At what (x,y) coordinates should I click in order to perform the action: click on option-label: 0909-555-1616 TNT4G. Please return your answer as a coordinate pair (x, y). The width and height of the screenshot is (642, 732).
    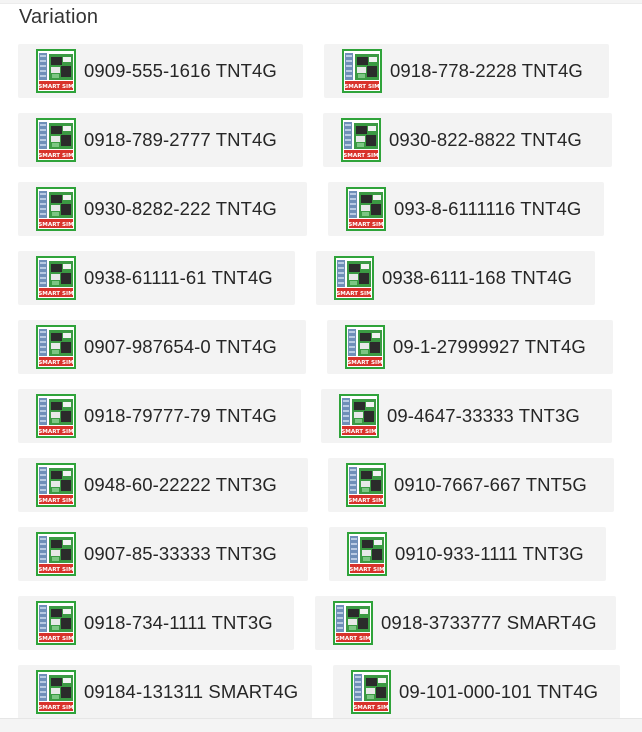
    Looking at the image, I should click on (180, 70).